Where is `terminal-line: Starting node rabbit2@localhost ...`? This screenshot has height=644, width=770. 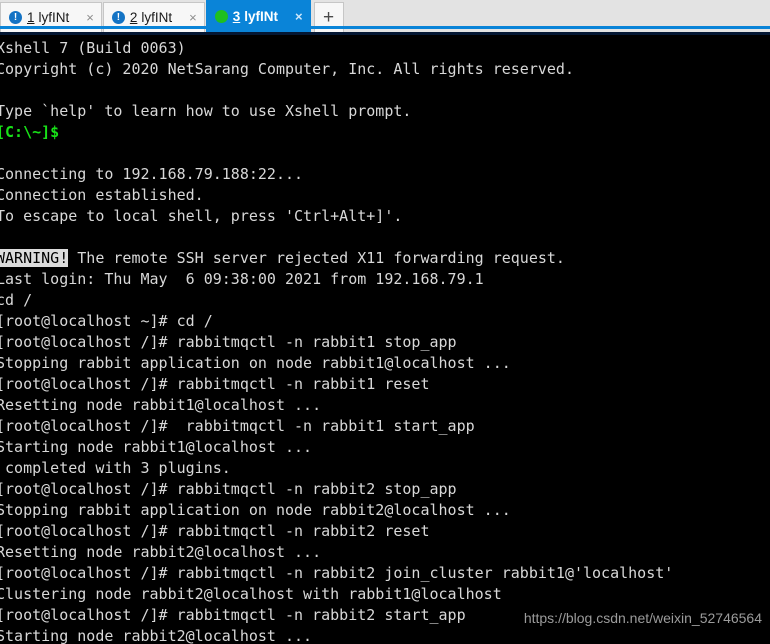 terminal-line: Starting node rabbit2@localhost ... is located at coordinates (385, 635).